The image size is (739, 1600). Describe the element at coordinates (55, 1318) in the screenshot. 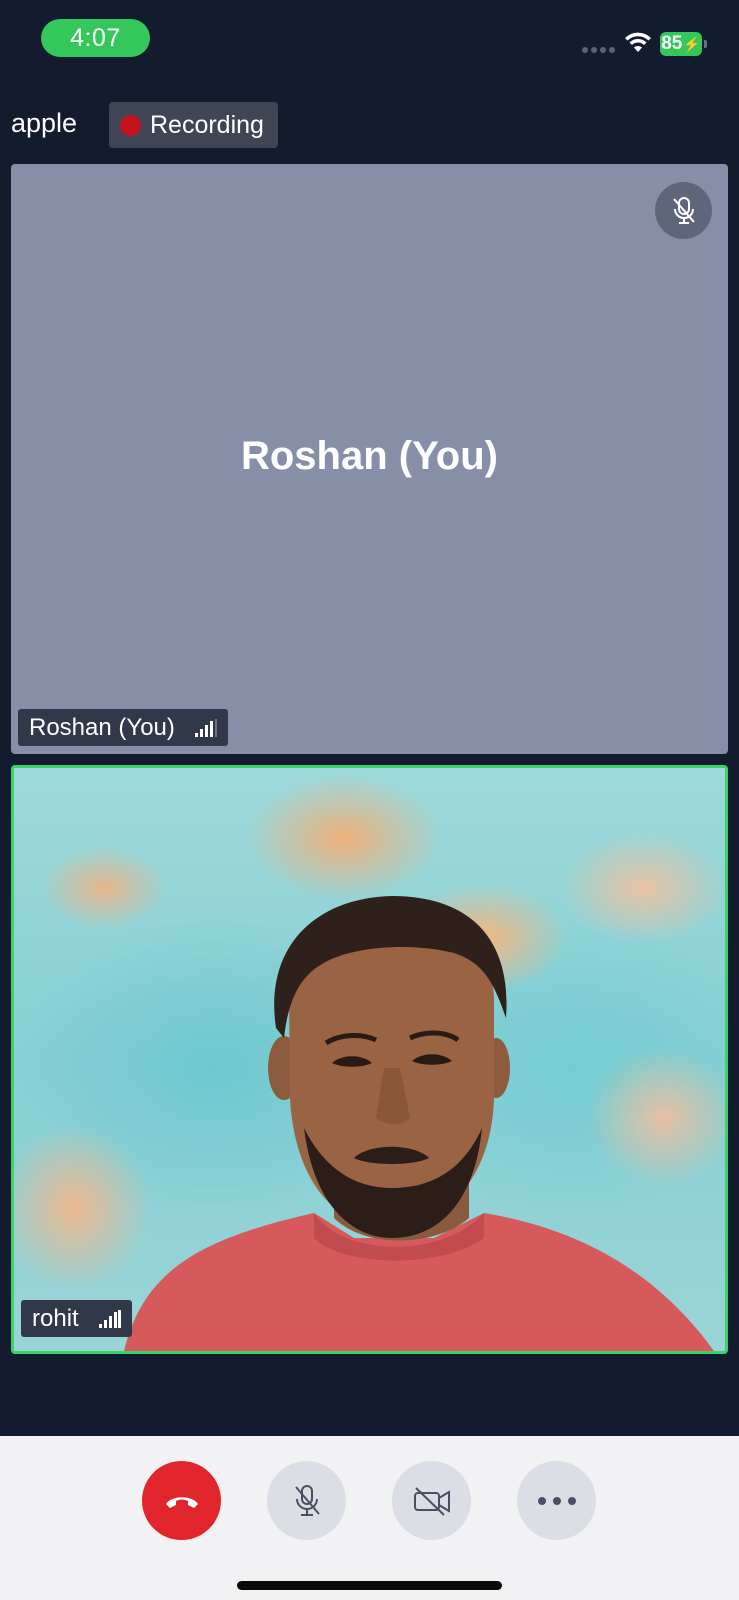

I see `participant-name: rohit` at that location.